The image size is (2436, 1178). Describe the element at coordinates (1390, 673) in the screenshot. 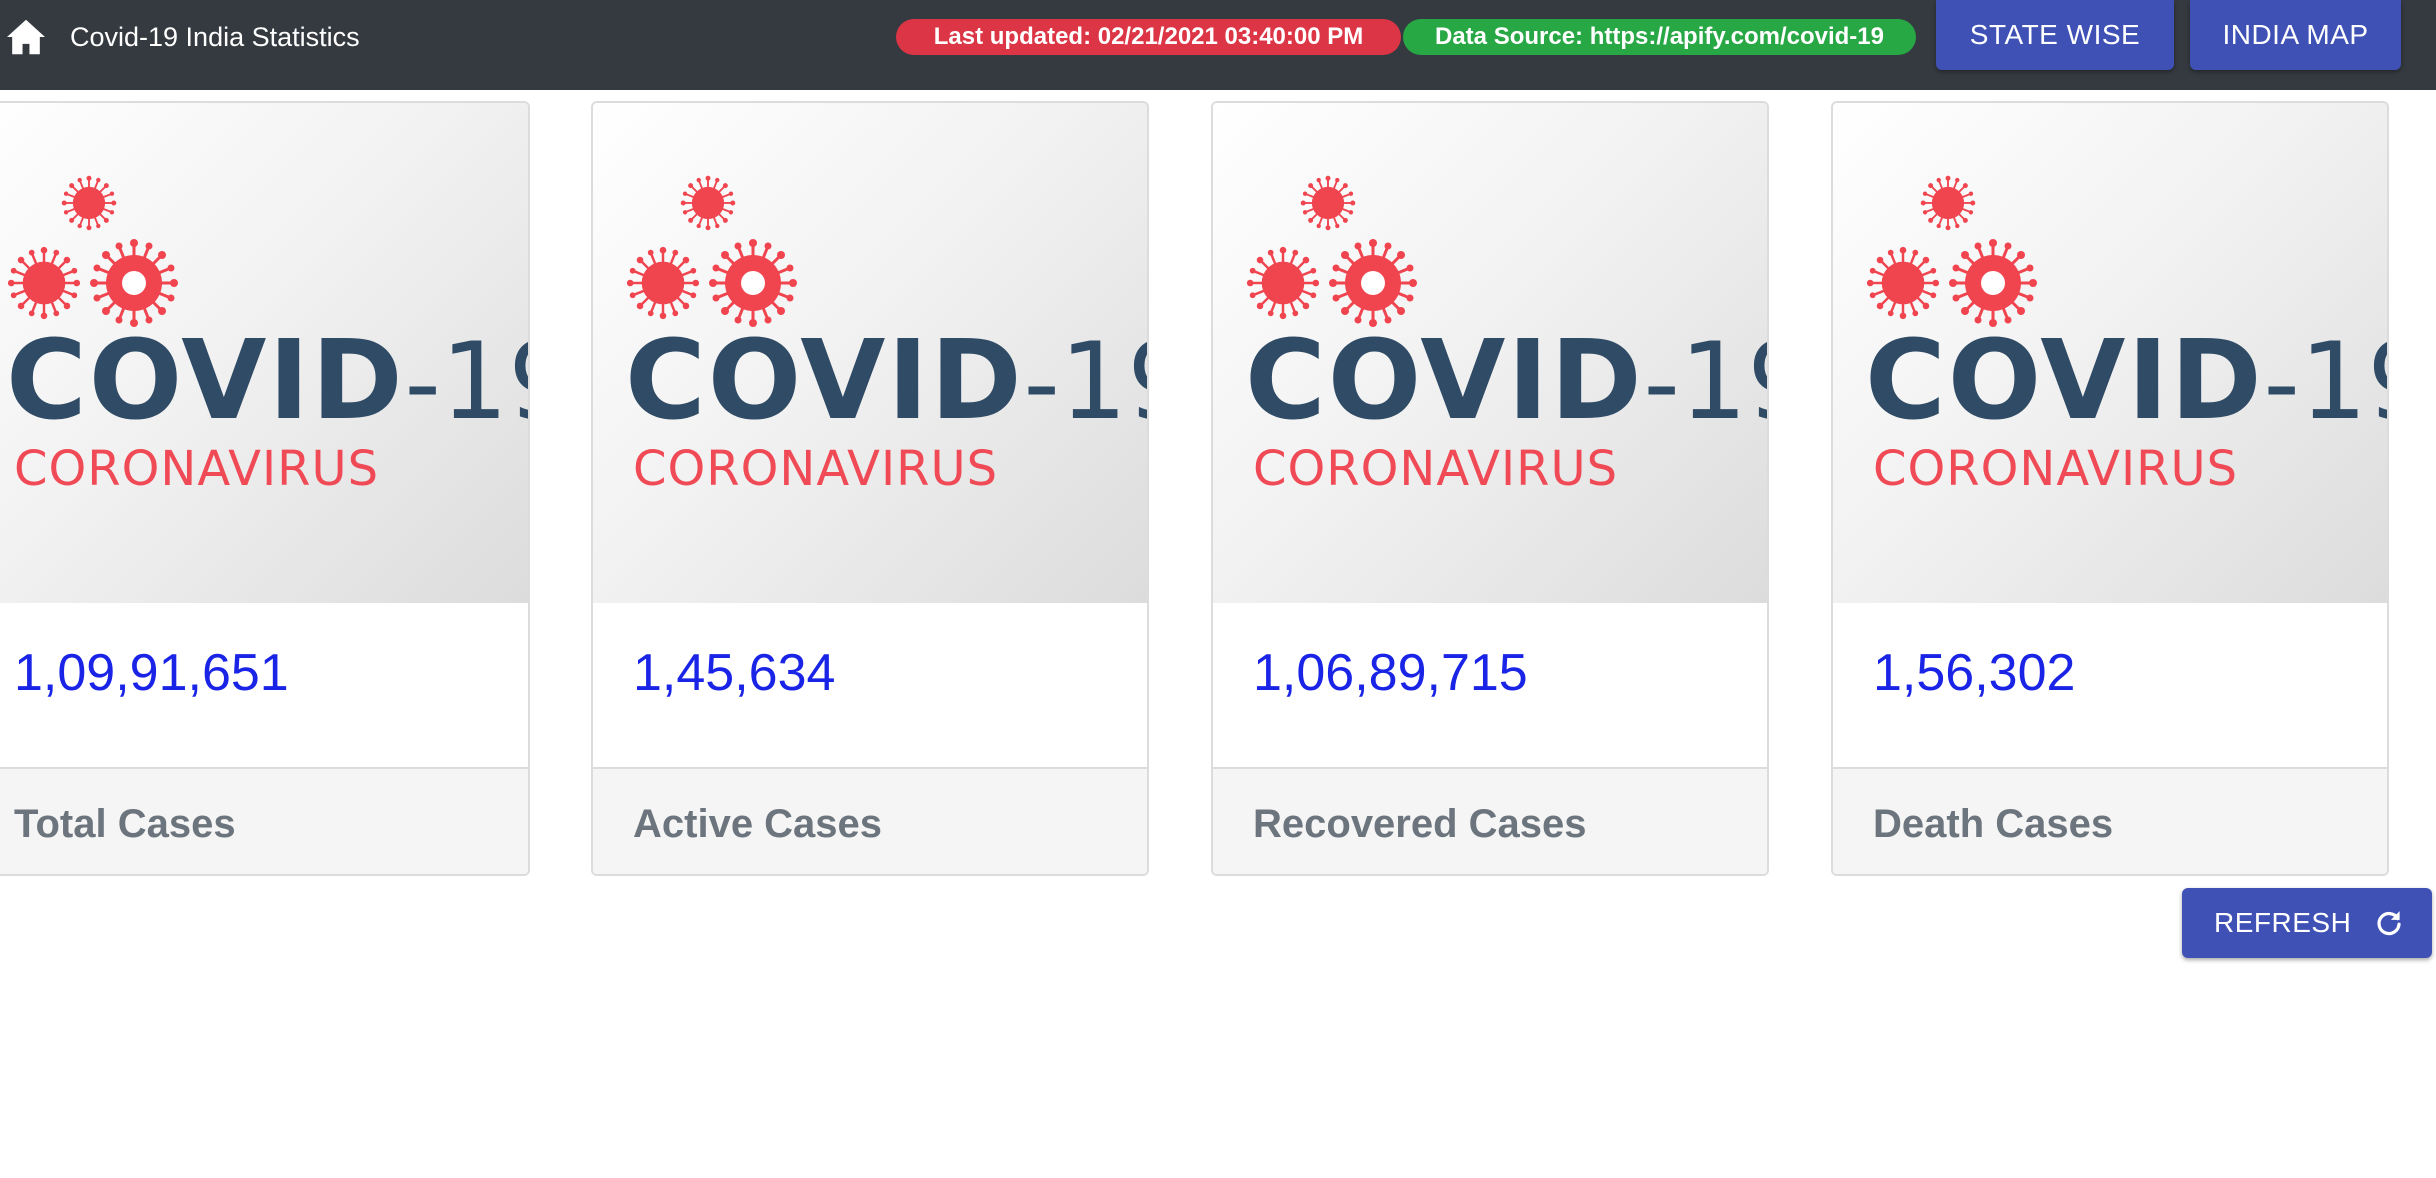

I see `recovered-cases-value: 1,06,89,715` at that location.